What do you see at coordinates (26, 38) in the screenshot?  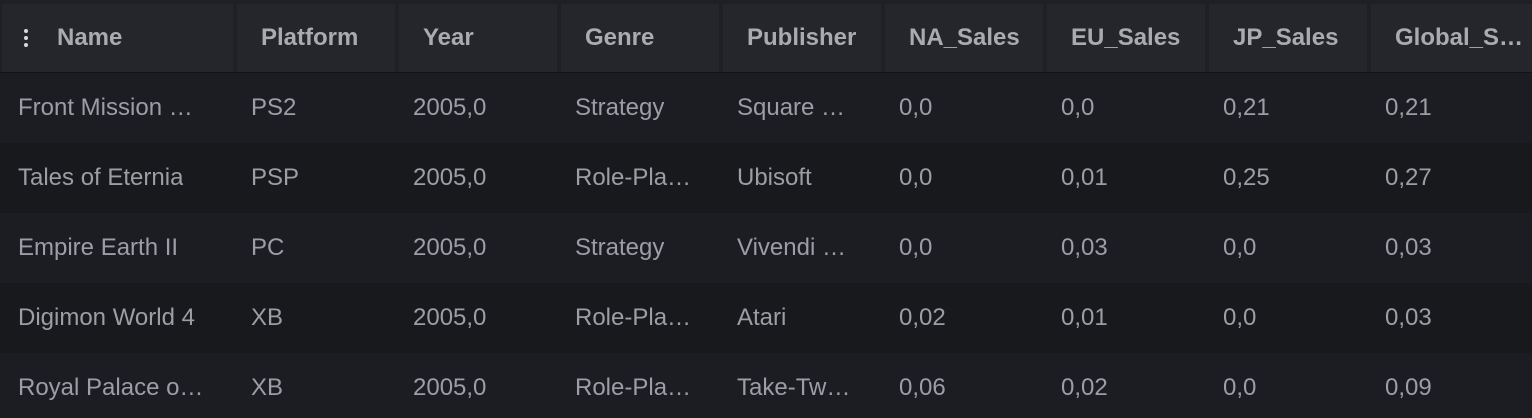 I see `vertical-ellipsis-icon` at bounding box center [26, 38].